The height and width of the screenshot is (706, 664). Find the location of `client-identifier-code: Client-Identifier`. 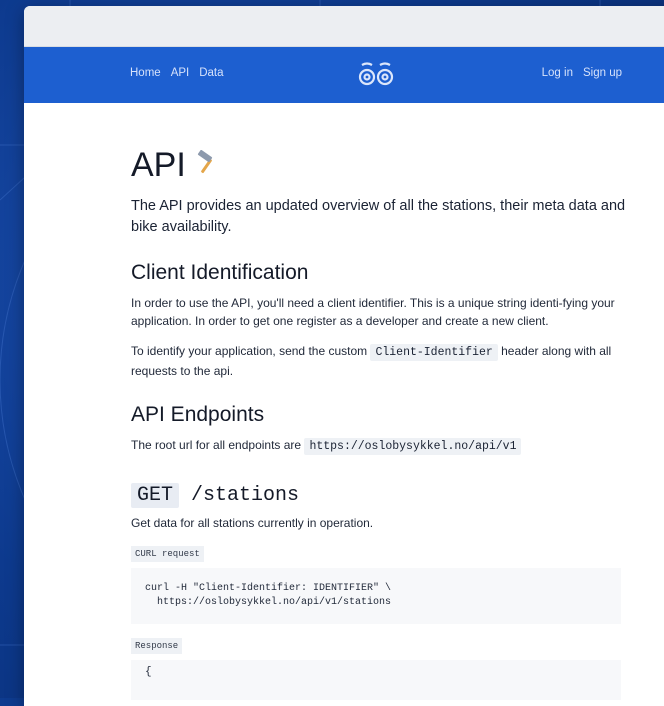

client-identifier-code: Client-Identifier is located at coordinates (434, 352).